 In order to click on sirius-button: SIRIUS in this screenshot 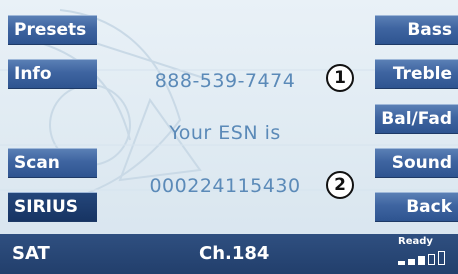, I will do `click(52, 207)`.